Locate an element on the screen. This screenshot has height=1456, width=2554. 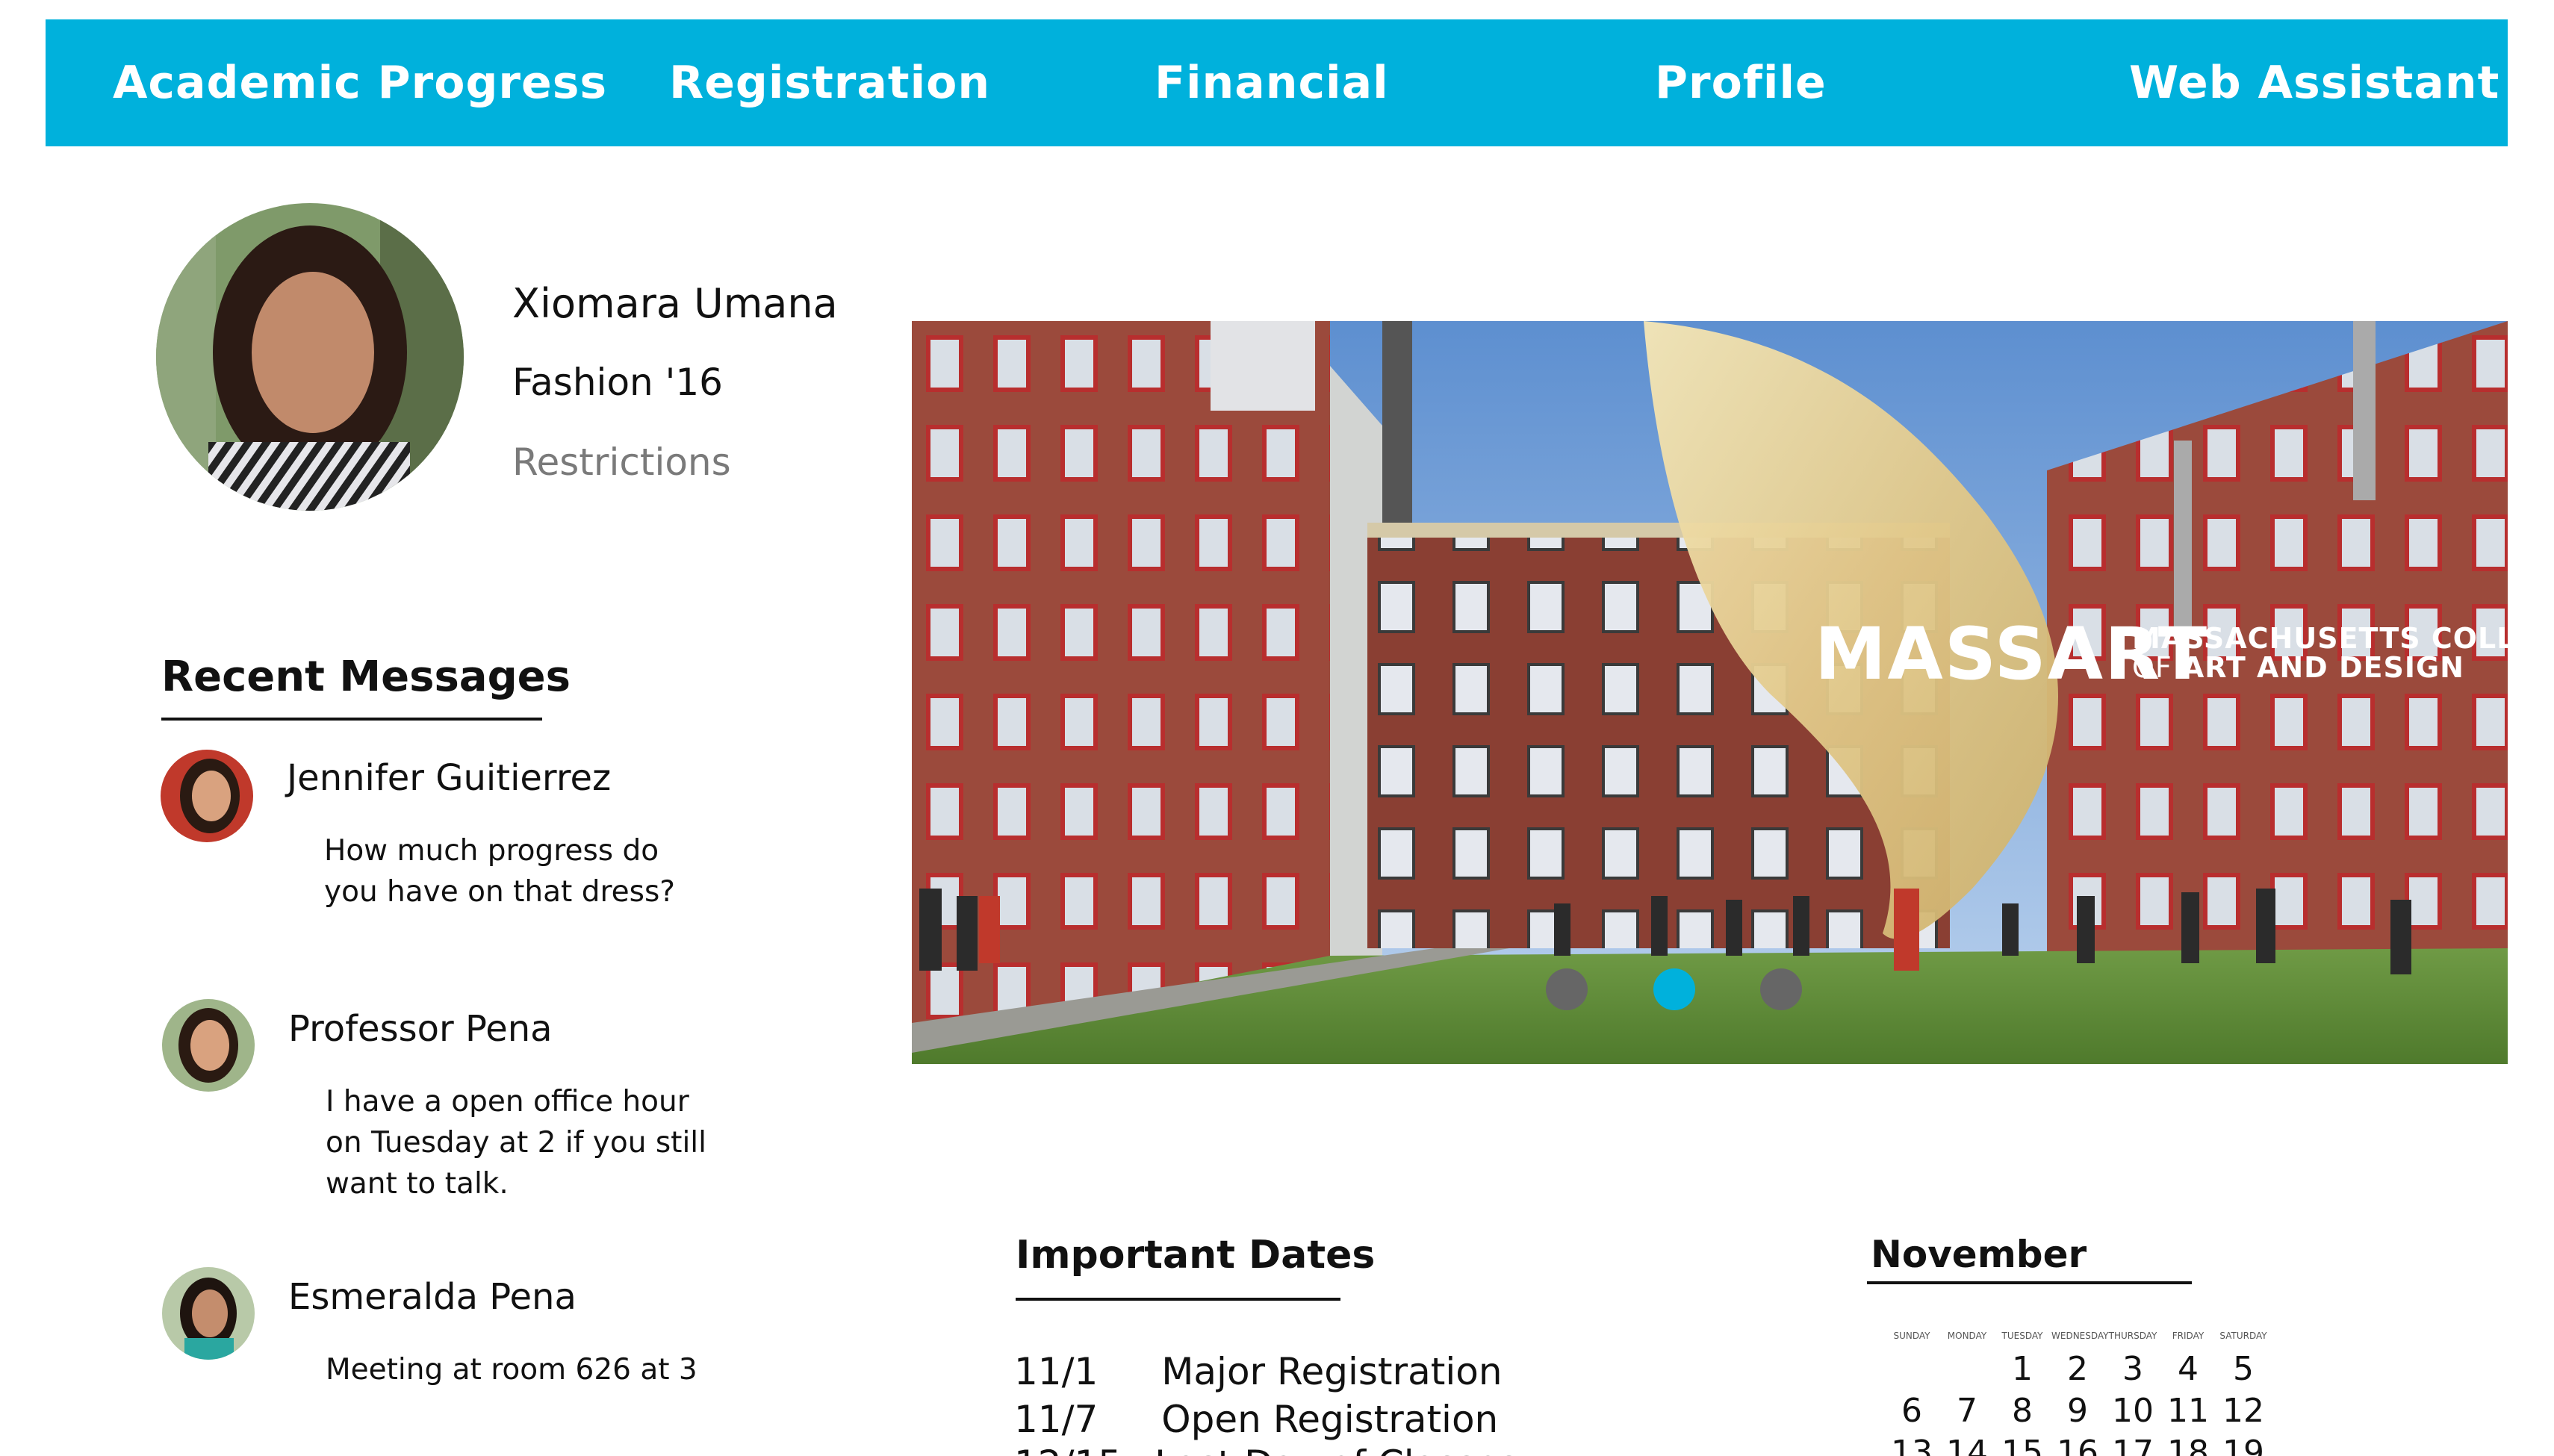
calendar-day: 8 is located at coordinates (2022, 1411).